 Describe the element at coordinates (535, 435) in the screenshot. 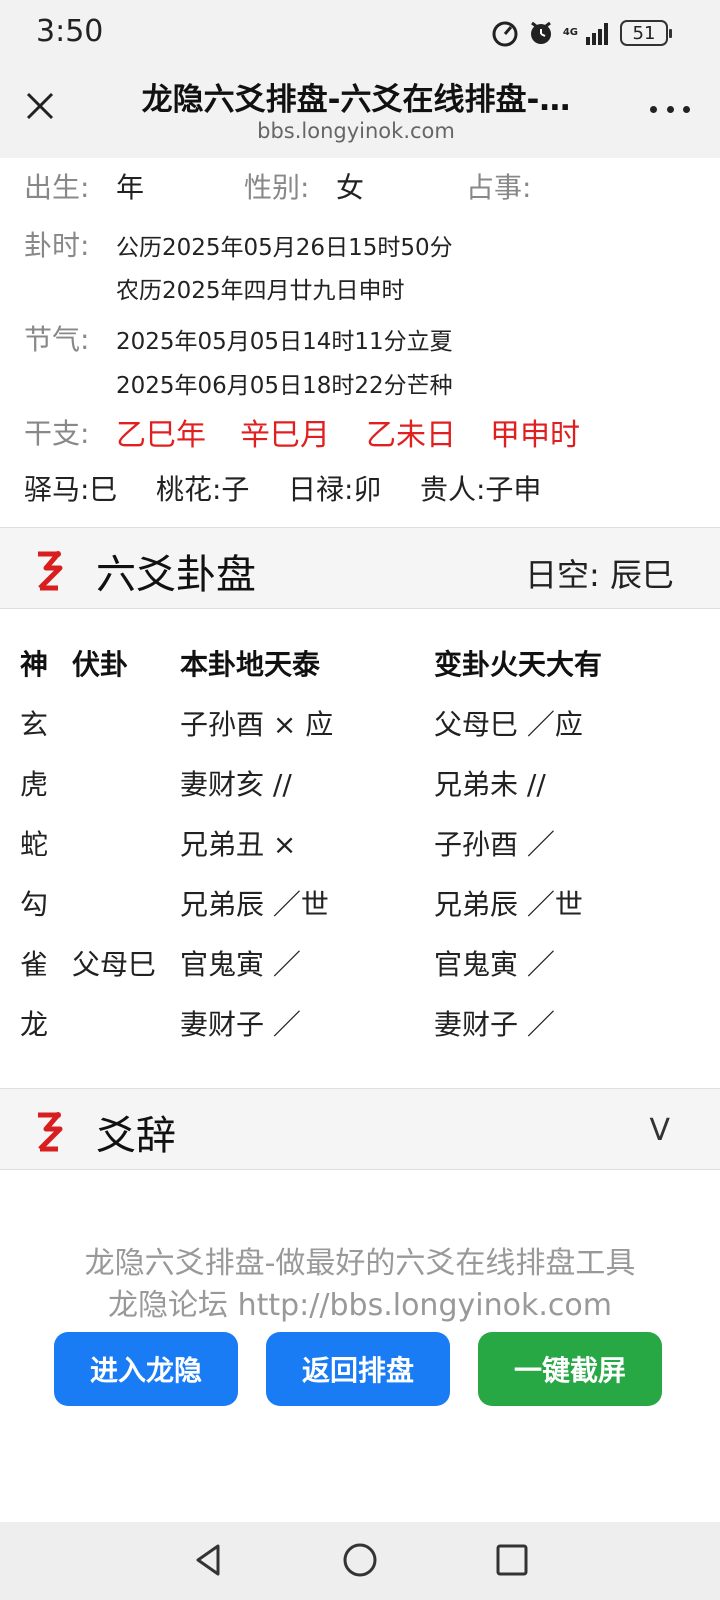

I see `ganzhi-hour: 甲申时` at that location.